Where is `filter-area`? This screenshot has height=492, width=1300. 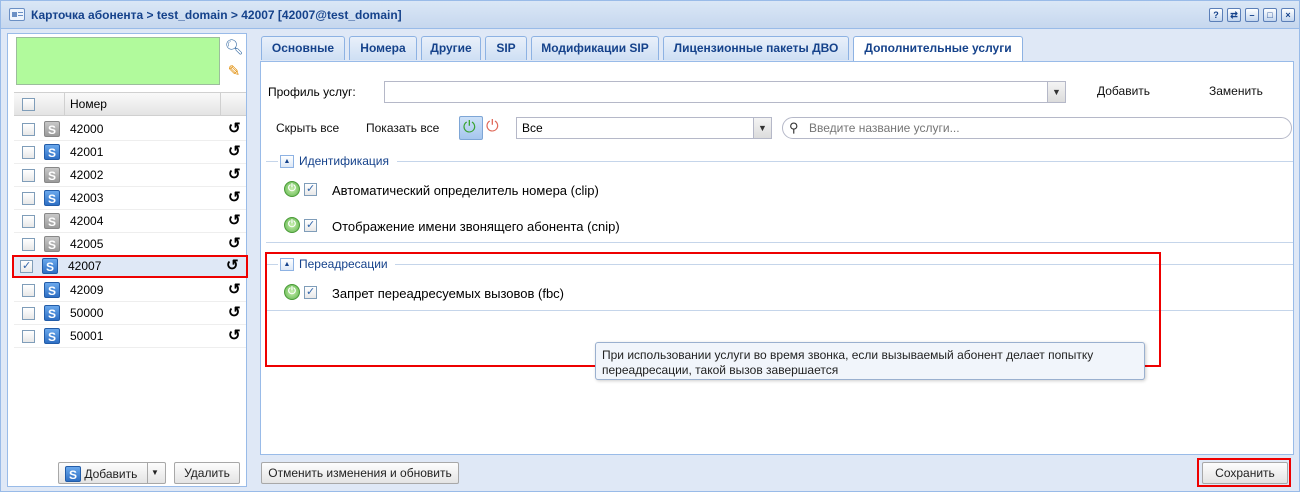
filter-area is located at coordinates (118, 61).